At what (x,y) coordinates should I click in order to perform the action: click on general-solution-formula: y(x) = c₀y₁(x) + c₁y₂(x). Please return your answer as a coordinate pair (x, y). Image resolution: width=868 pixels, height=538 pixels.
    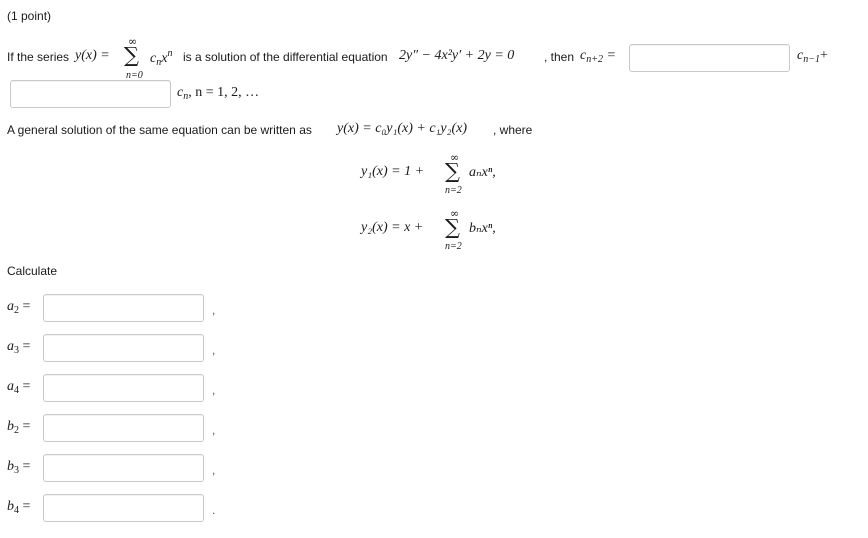
    Looking at the image, I should click on (402, 128).